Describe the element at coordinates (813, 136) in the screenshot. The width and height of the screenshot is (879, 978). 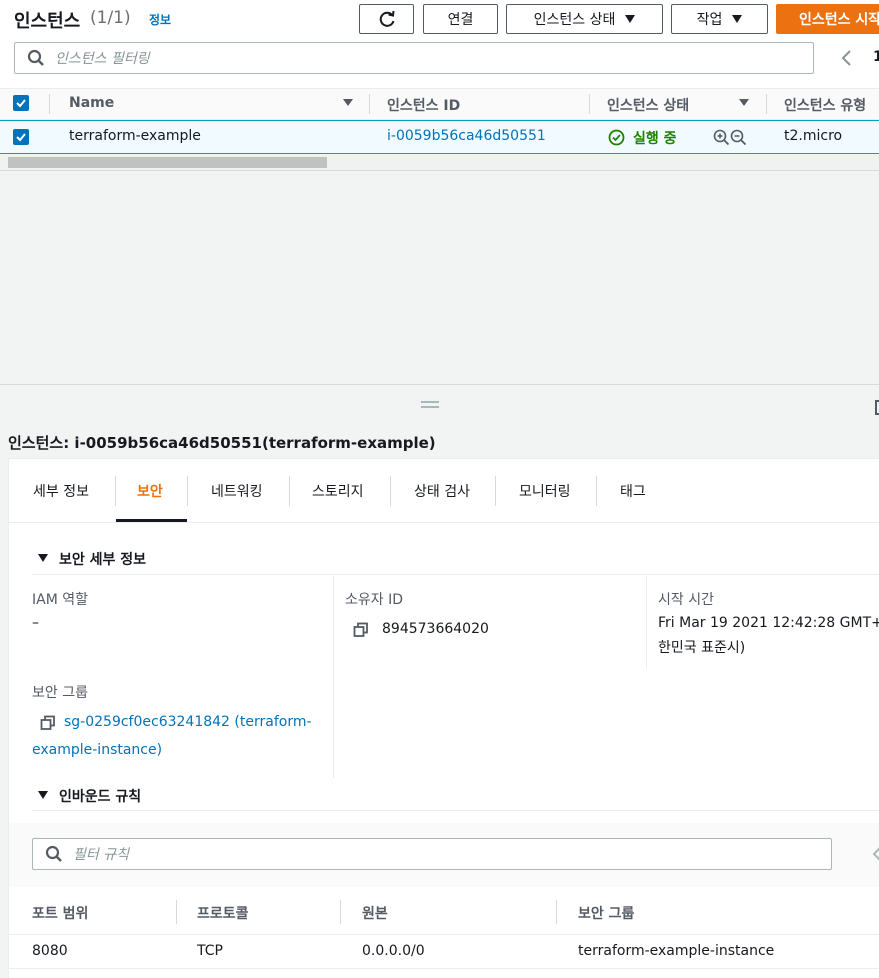
I see `row-type: t2.micro` at that location.